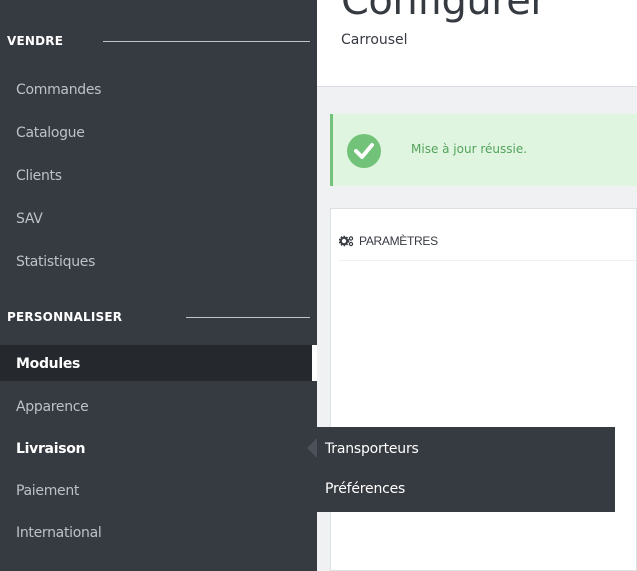 This screenshot has width=637, height=571. What do you see at coordinates (59, 533) in the screenshot?
I see `sidebar-item-label: International` at bounding box center [59, 533].